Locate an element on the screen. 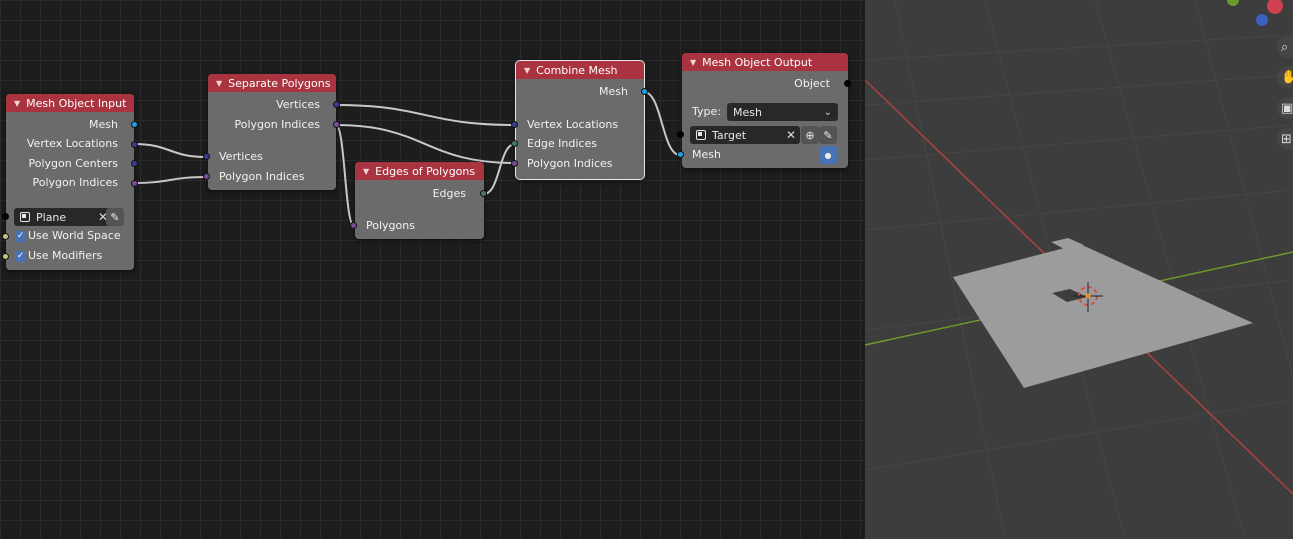  input-label-polygons: Polygons is located at coordinates (390, 225).